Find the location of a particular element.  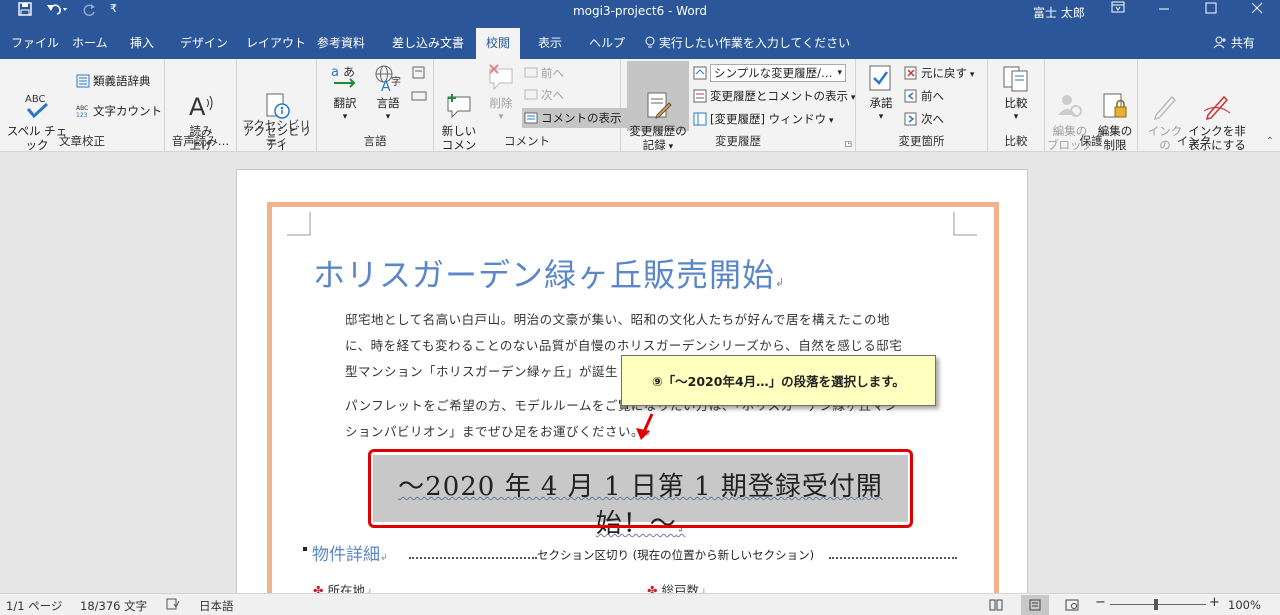

thesaurus-button: 類義語辞典 is located at coordinates (113, 81).